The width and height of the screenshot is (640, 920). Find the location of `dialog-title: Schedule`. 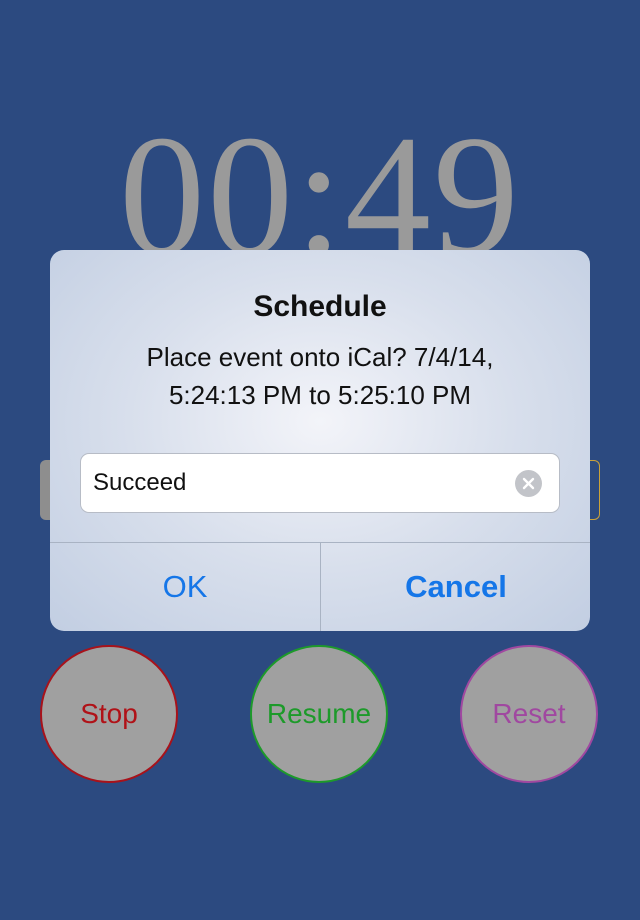

dialog-title: Schedule is located at coordinates (320, 306).